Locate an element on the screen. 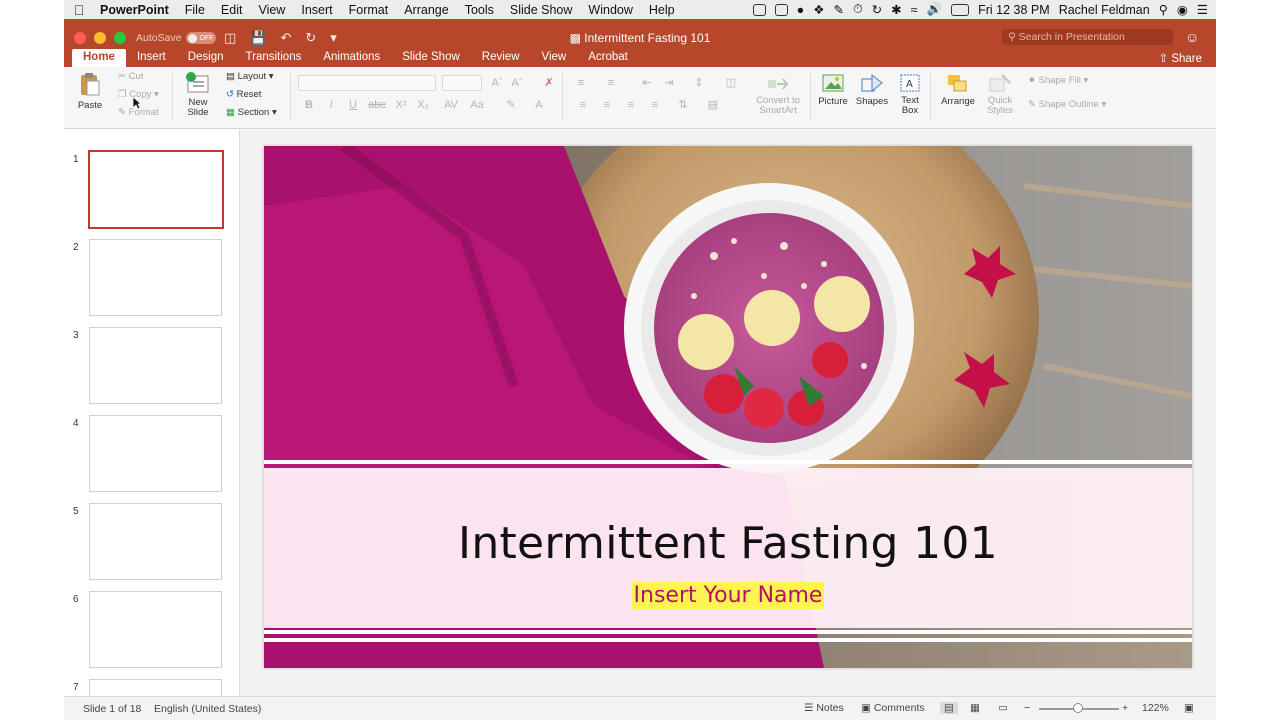 The height and width of the screenshot is (720, 1280). superscript-icon: X² is located at coordinates (401, 105).